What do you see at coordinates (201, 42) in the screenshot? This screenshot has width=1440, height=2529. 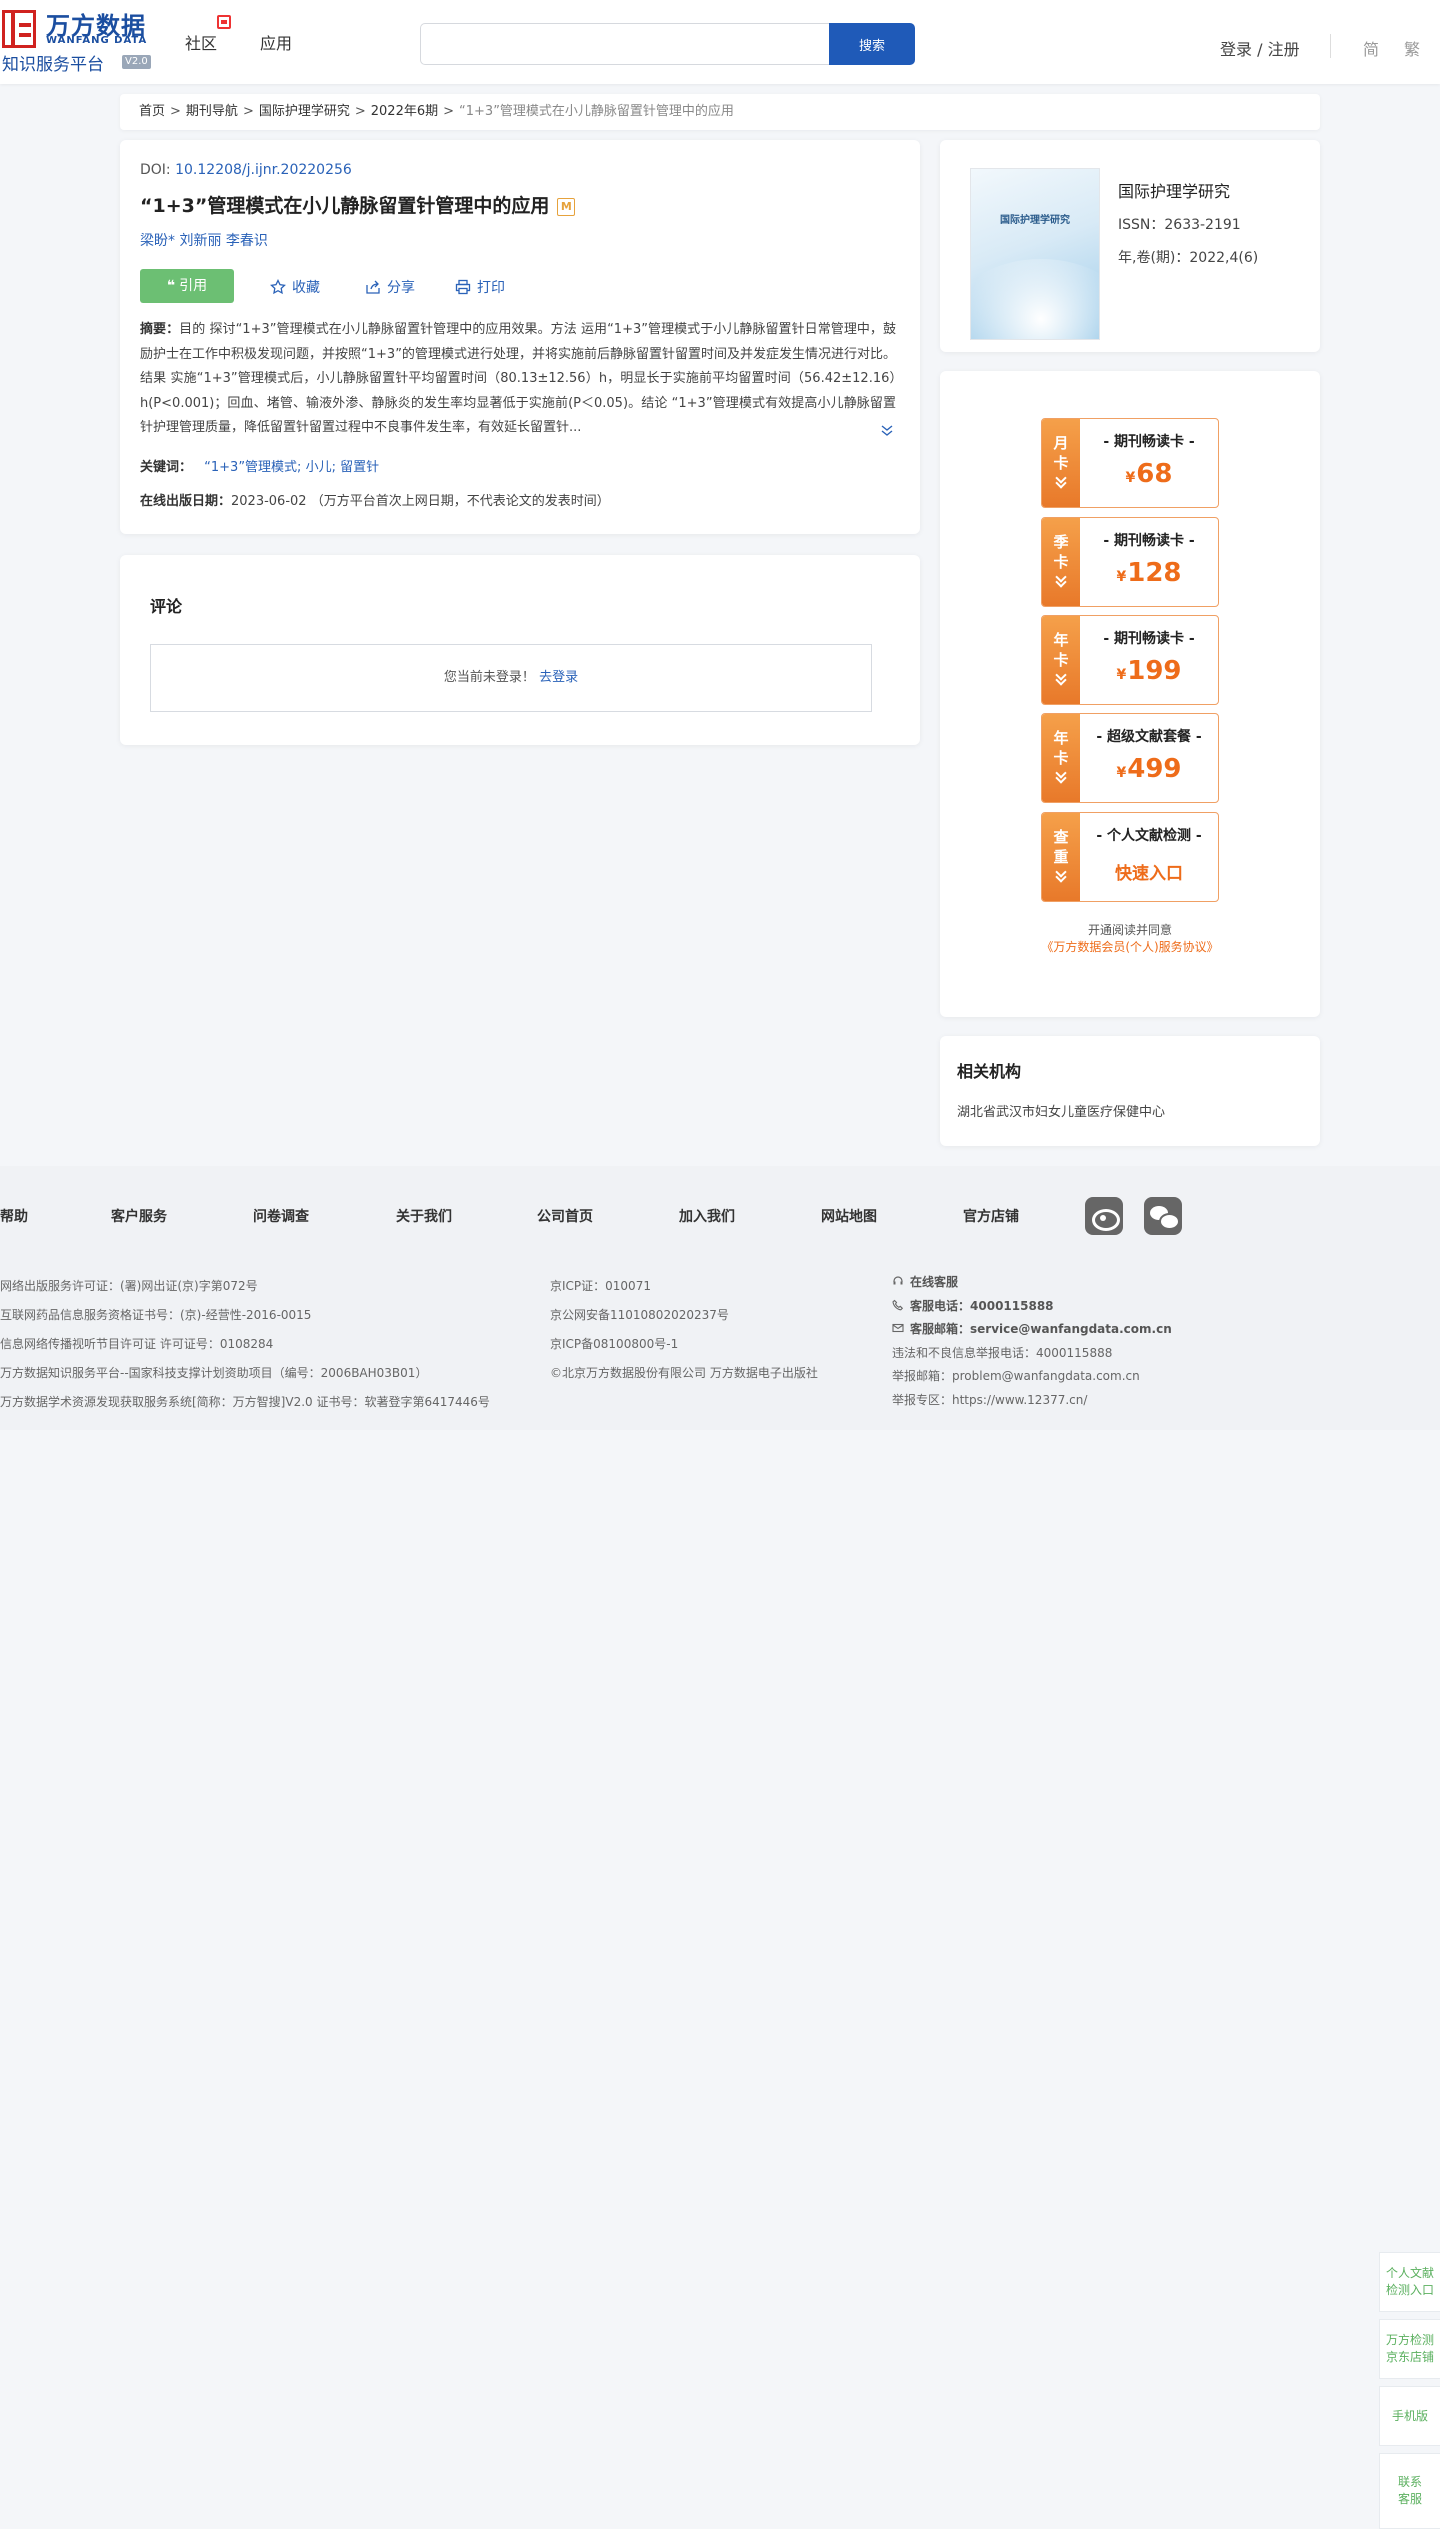 I see `nav-community: 社区` at bounding box center [201, 42].